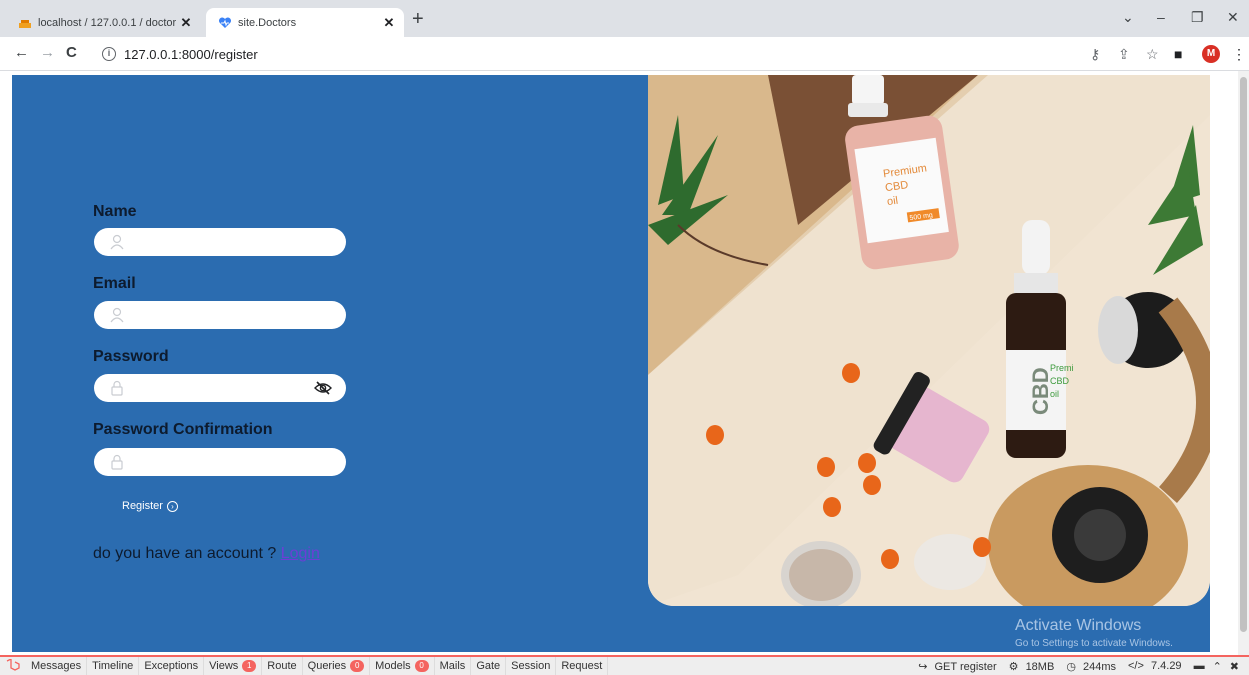  I want to click on debug-tab-session: Session, so click(531, 666).